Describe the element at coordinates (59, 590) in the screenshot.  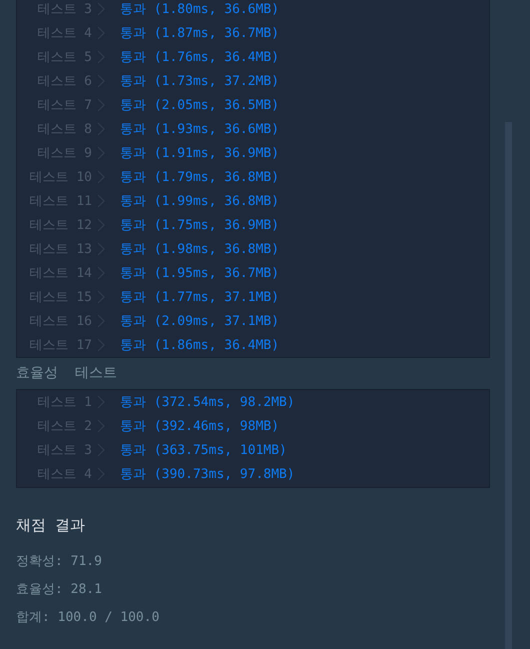
I see `score-line: 효율성: 28.1` at that location.